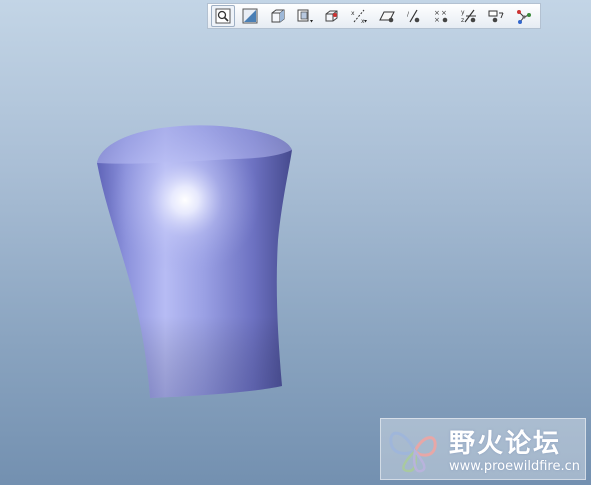  What do you see at coordinates (462, 20) in the screenshot?
I see `svg-text: z` at bounding box center [462, 20].